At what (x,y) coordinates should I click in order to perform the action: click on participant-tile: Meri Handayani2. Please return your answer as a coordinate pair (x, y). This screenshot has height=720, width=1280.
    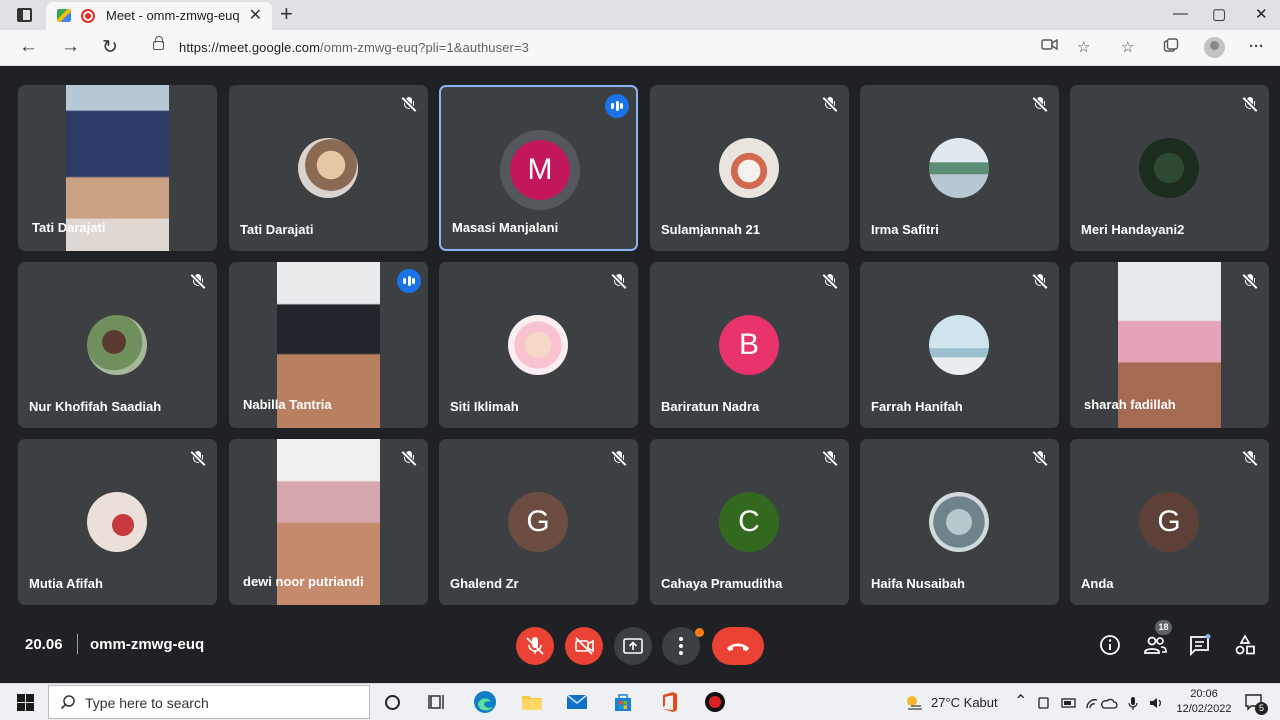
    Looking at the image, I should click on (1169, 168).